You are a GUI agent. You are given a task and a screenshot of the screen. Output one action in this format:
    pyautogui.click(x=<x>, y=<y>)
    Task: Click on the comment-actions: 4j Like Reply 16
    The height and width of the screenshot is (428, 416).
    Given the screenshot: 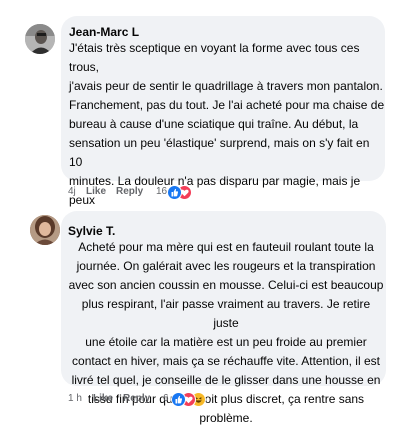 What is the action you would take?
    pyautogui.click(x=143, y=192)
    